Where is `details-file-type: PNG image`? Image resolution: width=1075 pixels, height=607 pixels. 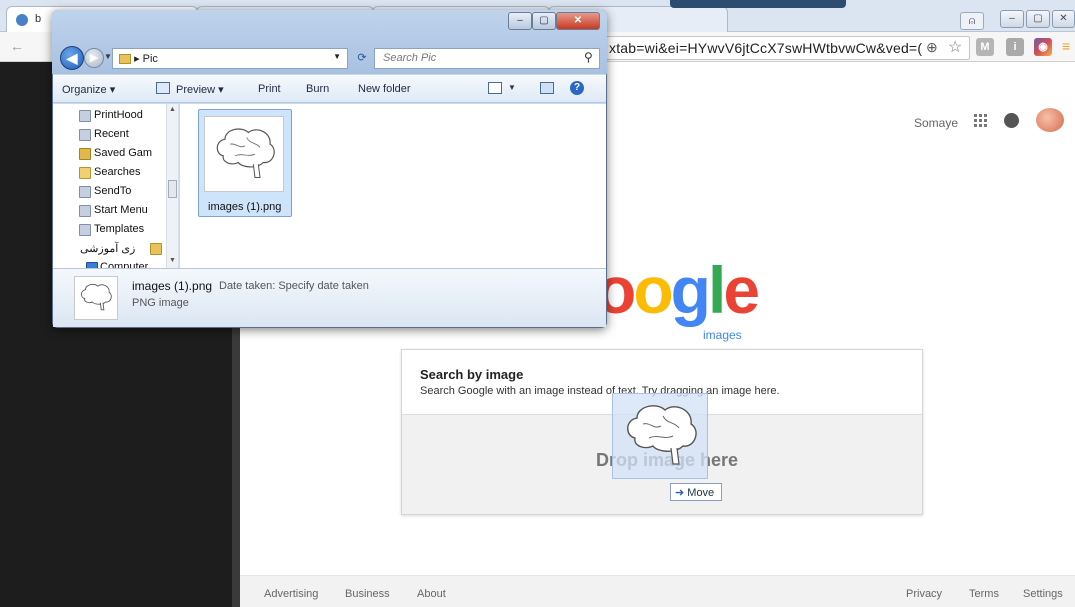 details-file-type: PNG image is located at coordinates (160, 303).